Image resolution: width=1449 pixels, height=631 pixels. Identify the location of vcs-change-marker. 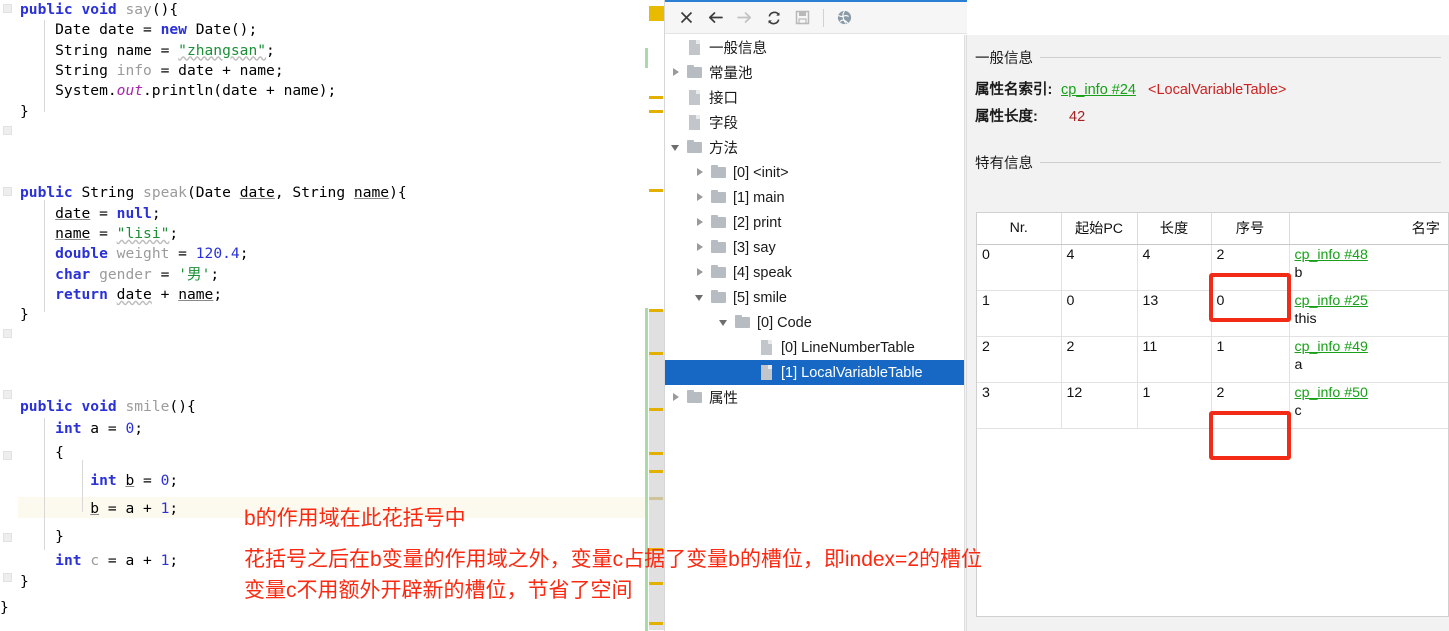
(646, 58).